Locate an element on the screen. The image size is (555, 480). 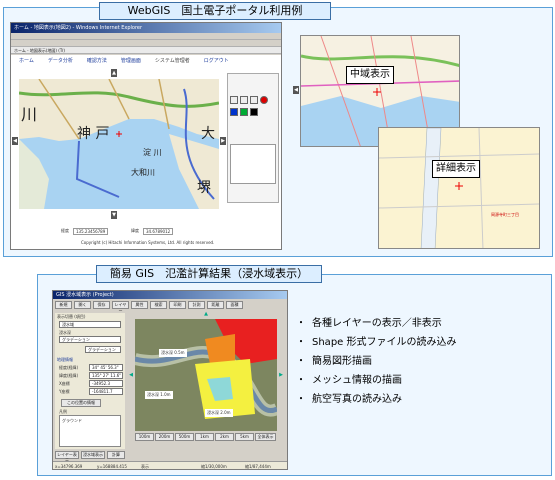
label-osaka: 大 is located at coordinates (208, 134).